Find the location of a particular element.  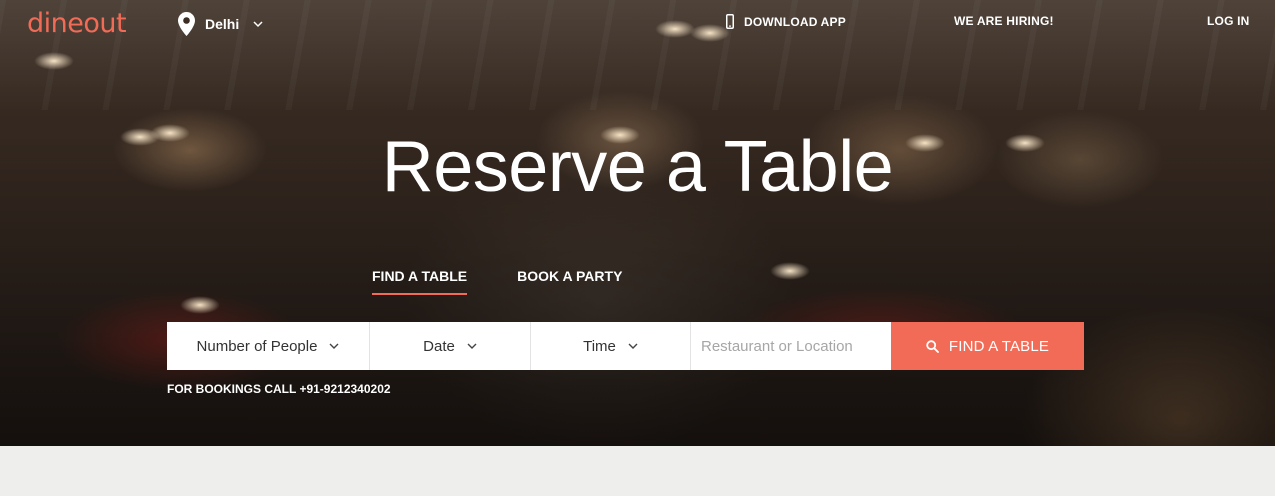

bookings-phone-text: FOR BOOKINGS CALL +91-9212340202 is located at coordinates (279, 389).